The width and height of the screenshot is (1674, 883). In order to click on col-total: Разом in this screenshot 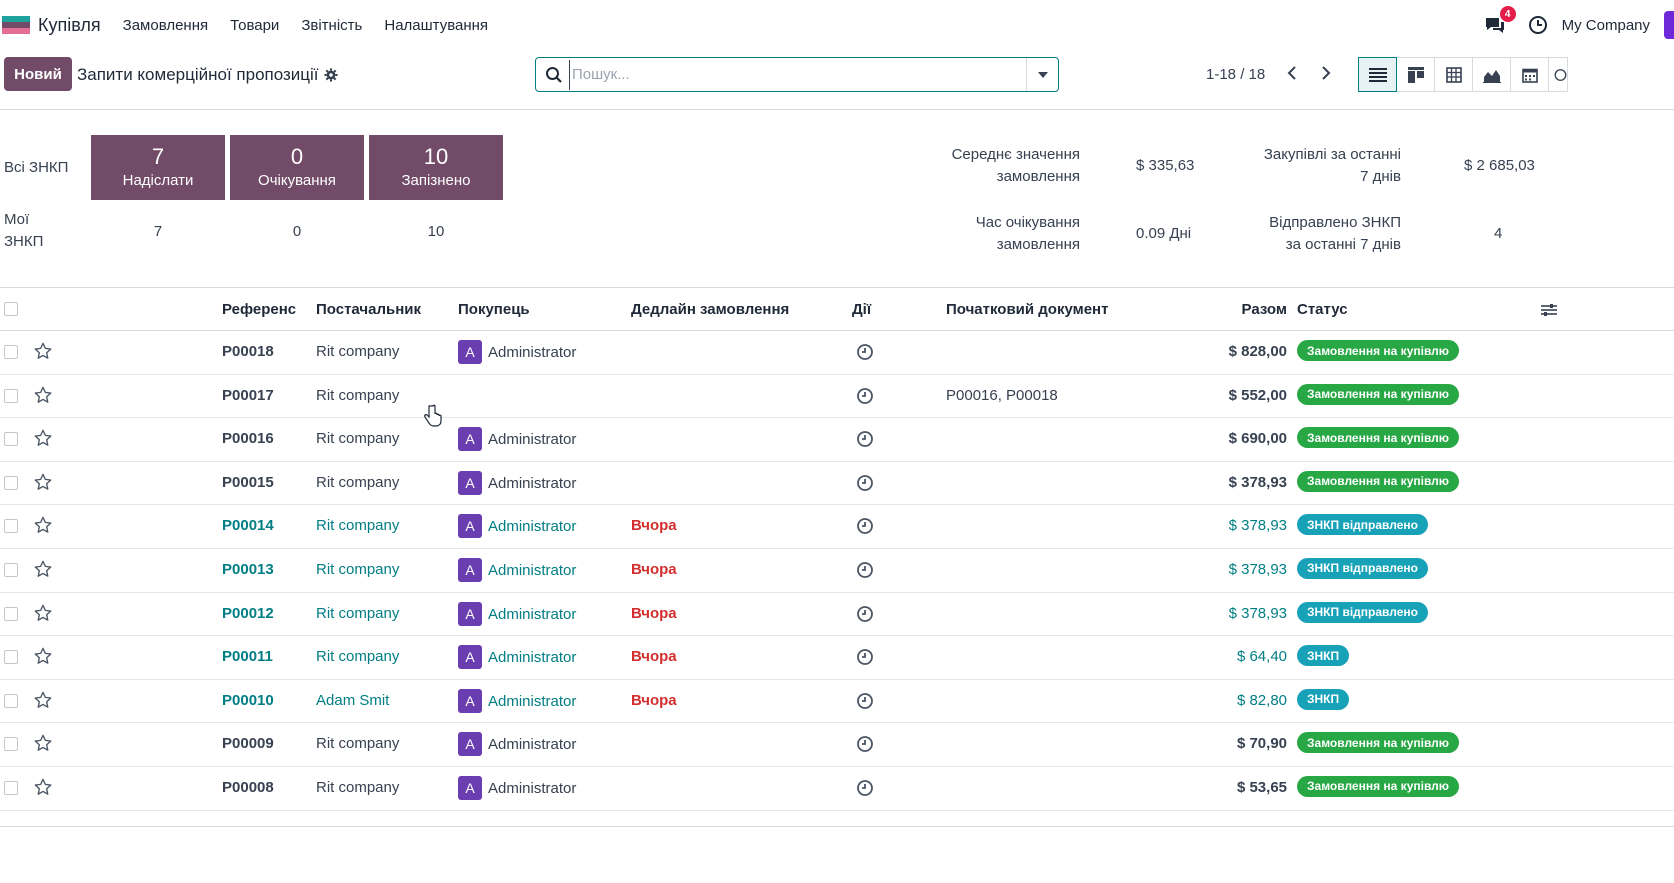, I will do `click(1264, 309)`.